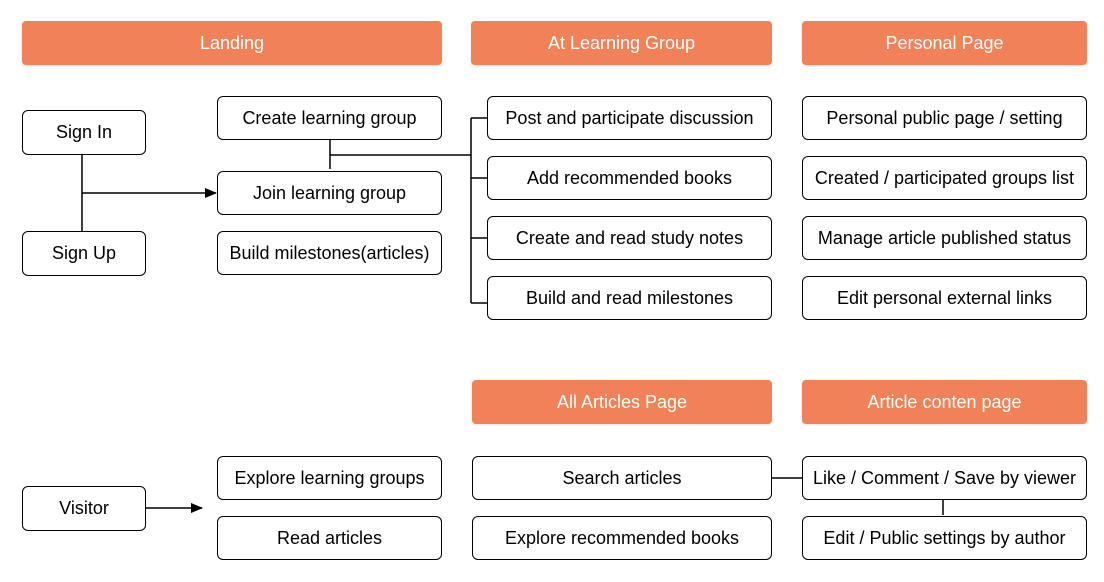 The height and width of the screenshot is (582, 1104). I want to click on group-milestones-box: Build and read milestones, so click(629, 298).